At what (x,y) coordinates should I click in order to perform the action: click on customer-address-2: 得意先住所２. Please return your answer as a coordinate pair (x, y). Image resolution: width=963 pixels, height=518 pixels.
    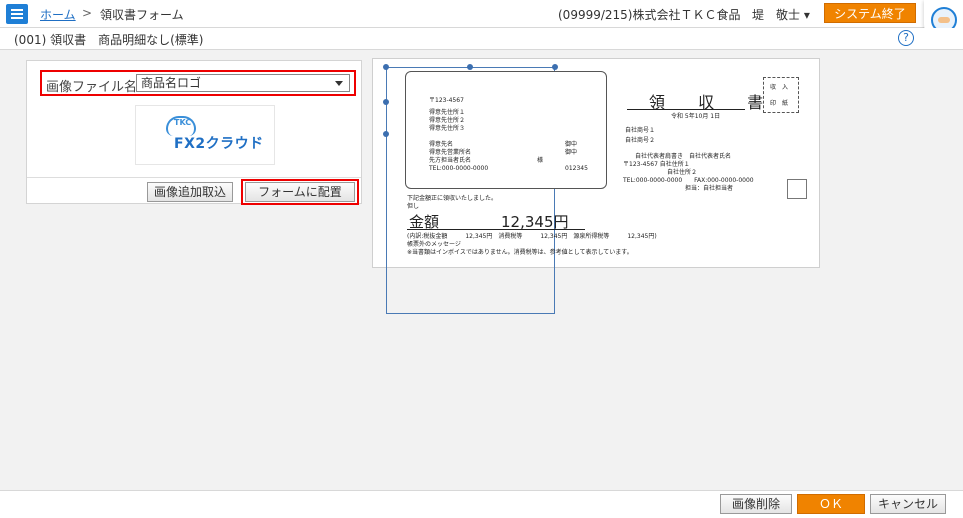
    Looking at the image, I should click on (447, 120).